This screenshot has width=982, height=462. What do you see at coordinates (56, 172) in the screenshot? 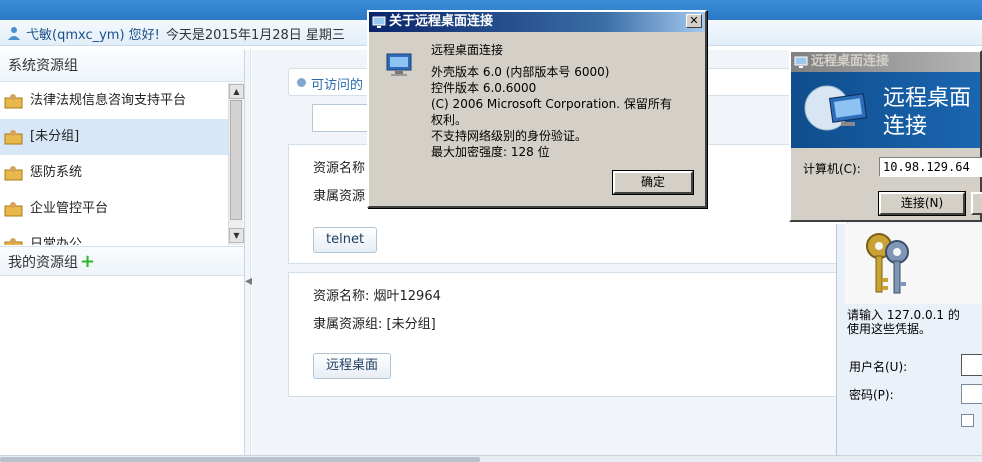
I see `tree-item-label: 惩防系统` at bounding box center [56, 172].